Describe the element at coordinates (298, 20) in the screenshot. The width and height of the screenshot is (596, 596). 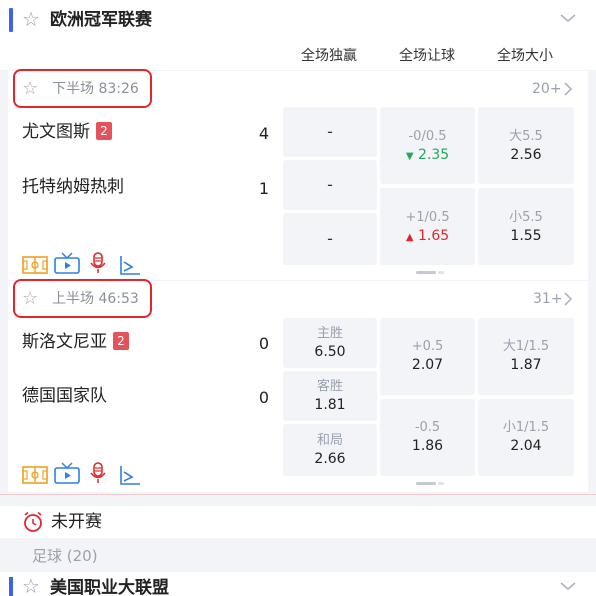
I see `league-header: ☆ 欧洲冠军联赛` at that location.